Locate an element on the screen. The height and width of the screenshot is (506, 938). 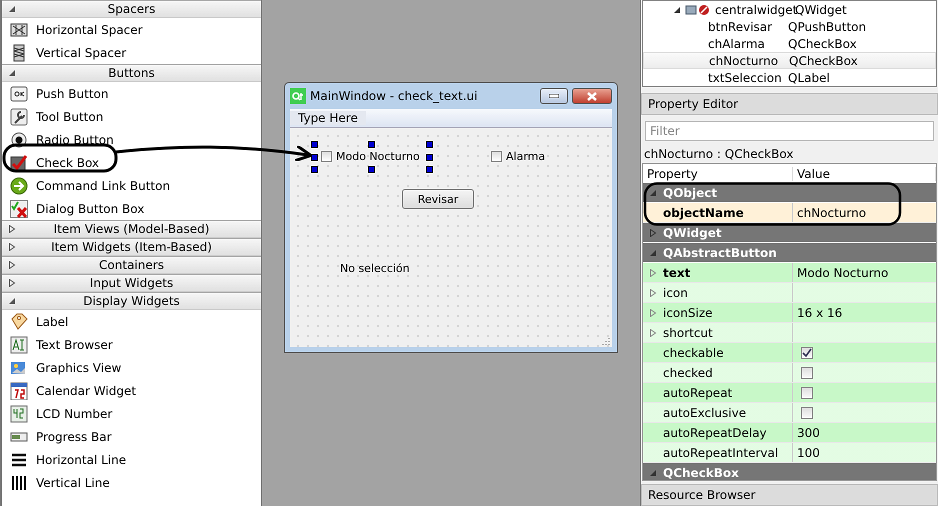
property-row: objectName chNocturno is located at coordinates (789, 213).